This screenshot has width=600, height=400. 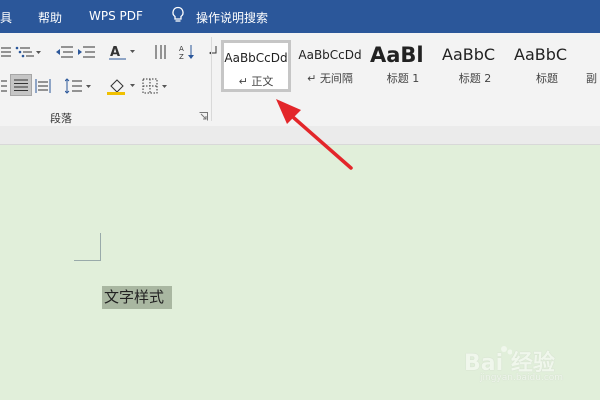 What do you see at coordinates (314, 134) in the screenshot?
I see `red-arrow-annotation` at bounding box center [314, 134].